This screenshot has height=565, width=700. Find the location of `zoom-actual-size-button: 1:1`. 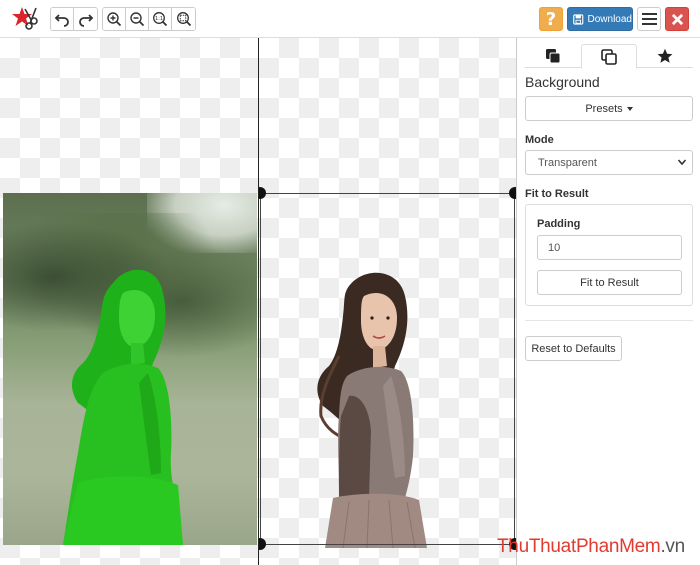

zoom-actual-size-button: 1:1 is located at coordinates (160, 19).